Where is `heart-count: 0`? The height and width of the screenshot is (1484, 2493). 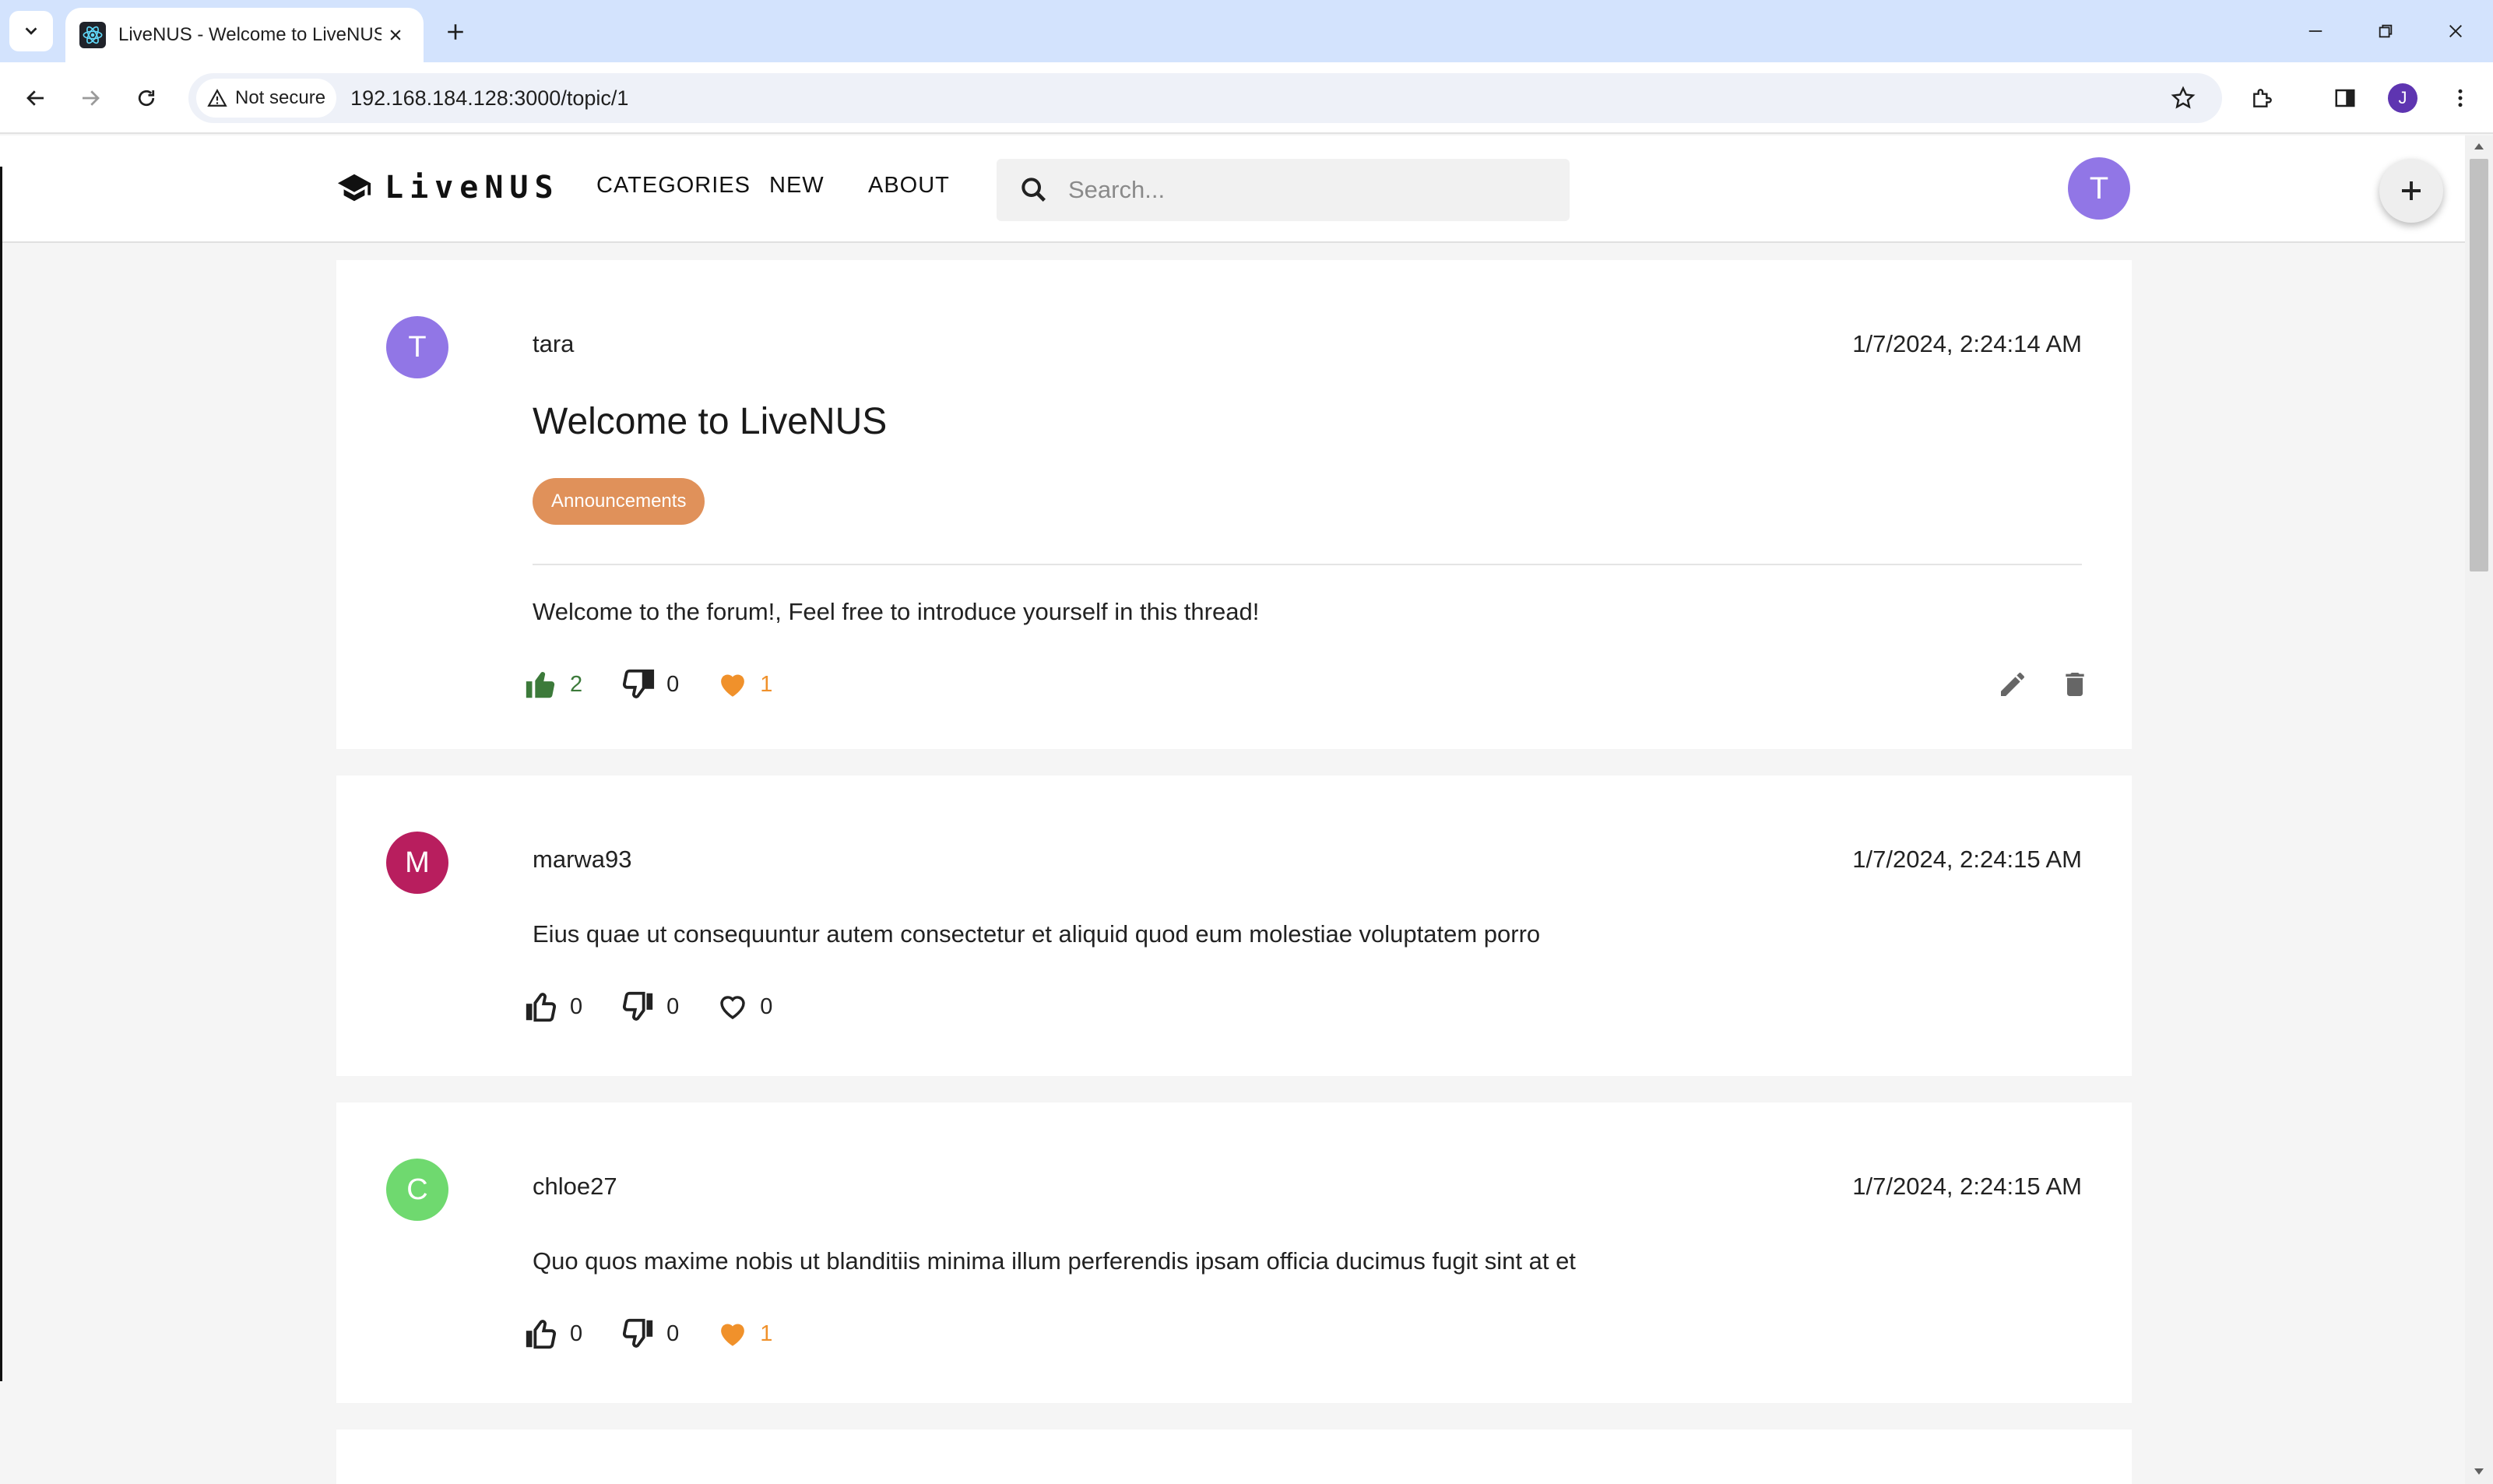
heart-count: 0 is located at coordinates (766, 1006).